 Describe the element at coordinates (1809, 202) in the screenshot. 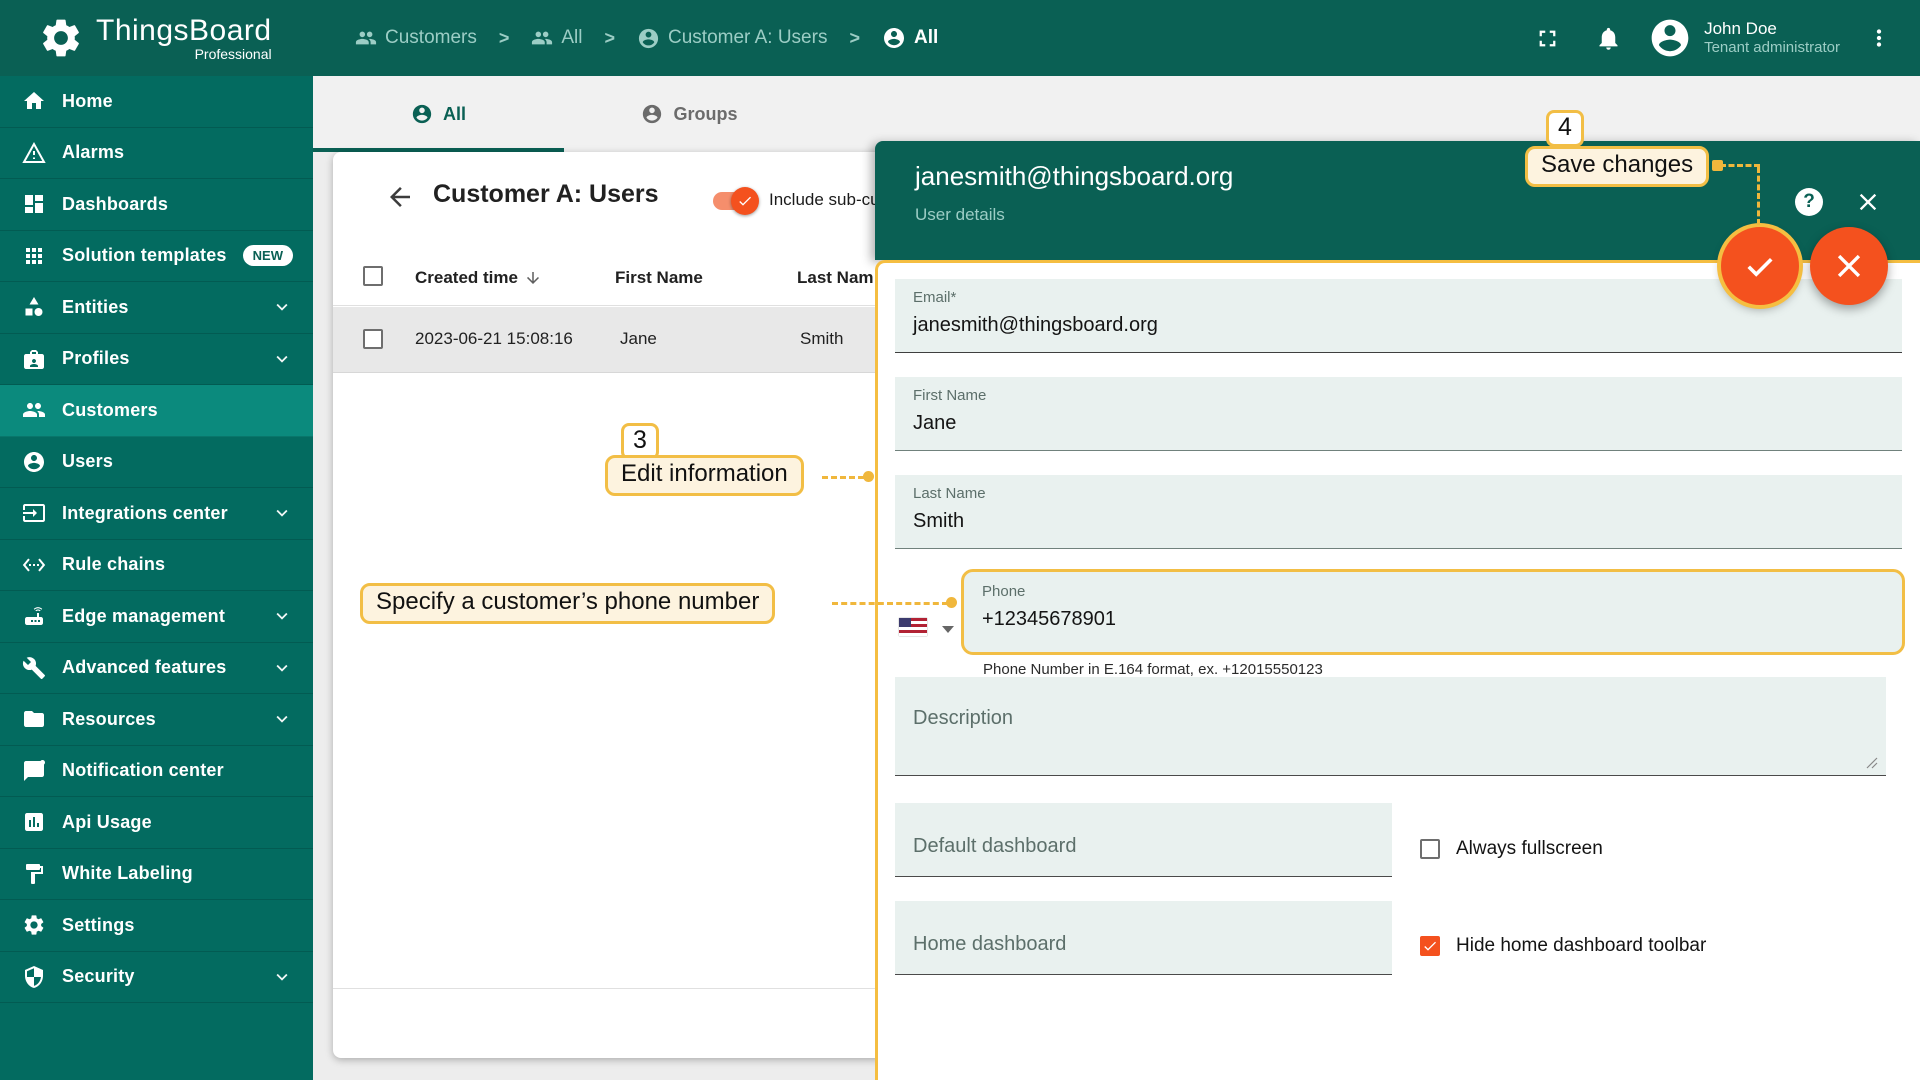

I see `help-icon: ?` at that location.